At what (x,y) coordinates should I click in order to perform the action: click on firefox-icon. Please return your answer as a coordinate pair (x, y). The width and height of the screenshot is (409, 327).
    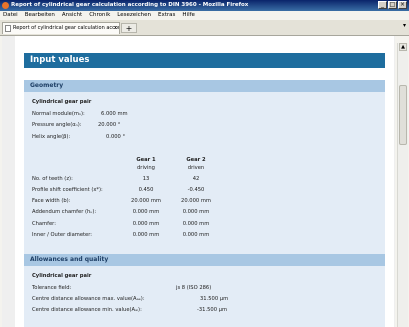
    Looking at the image, I should click on (5, 5).